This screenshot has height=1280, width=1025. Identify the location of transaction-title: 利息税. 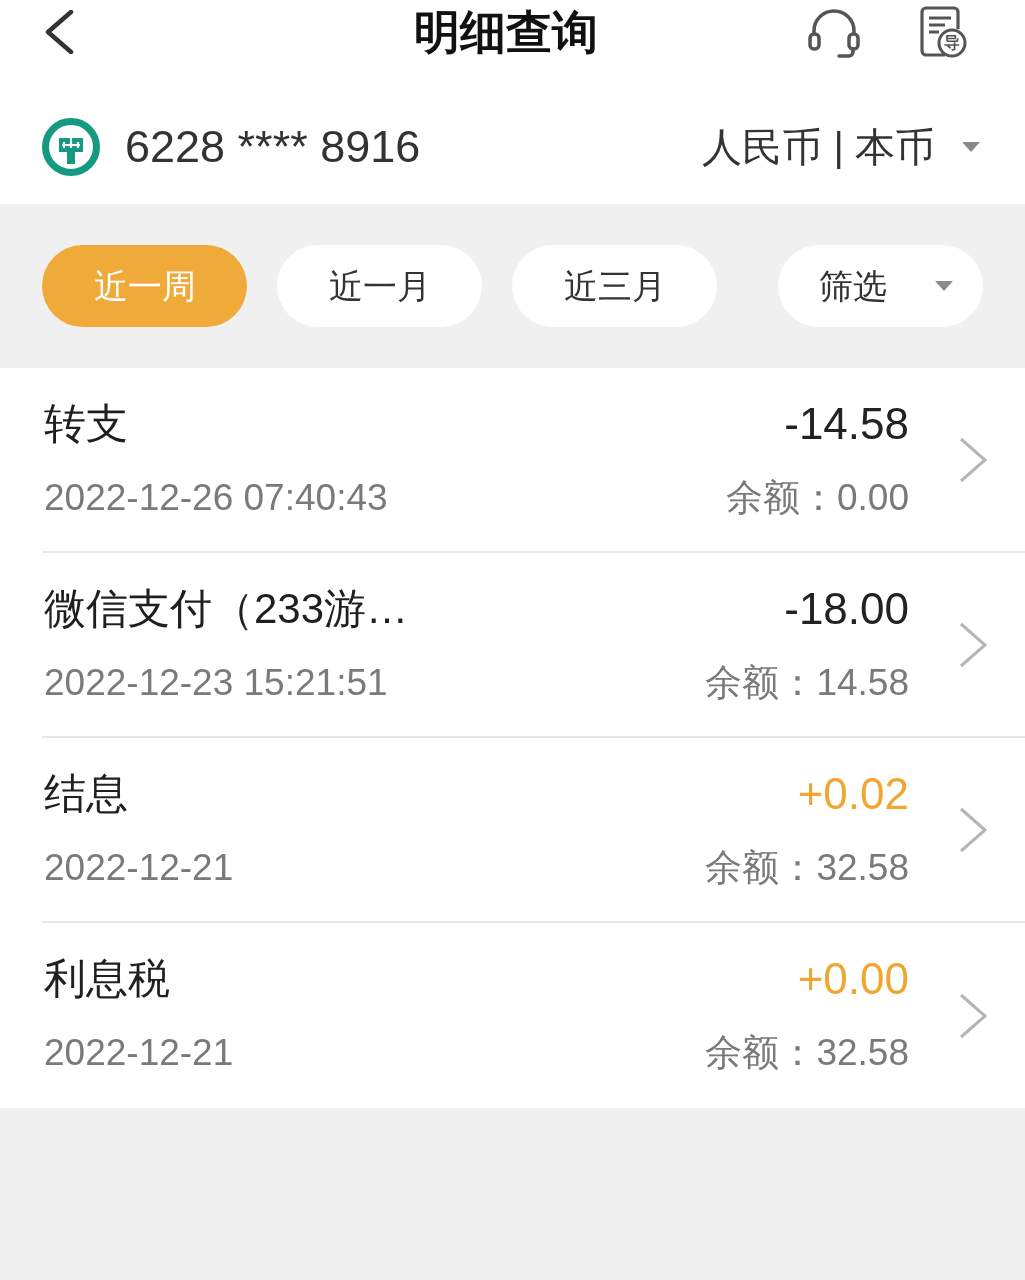
(107, 979).